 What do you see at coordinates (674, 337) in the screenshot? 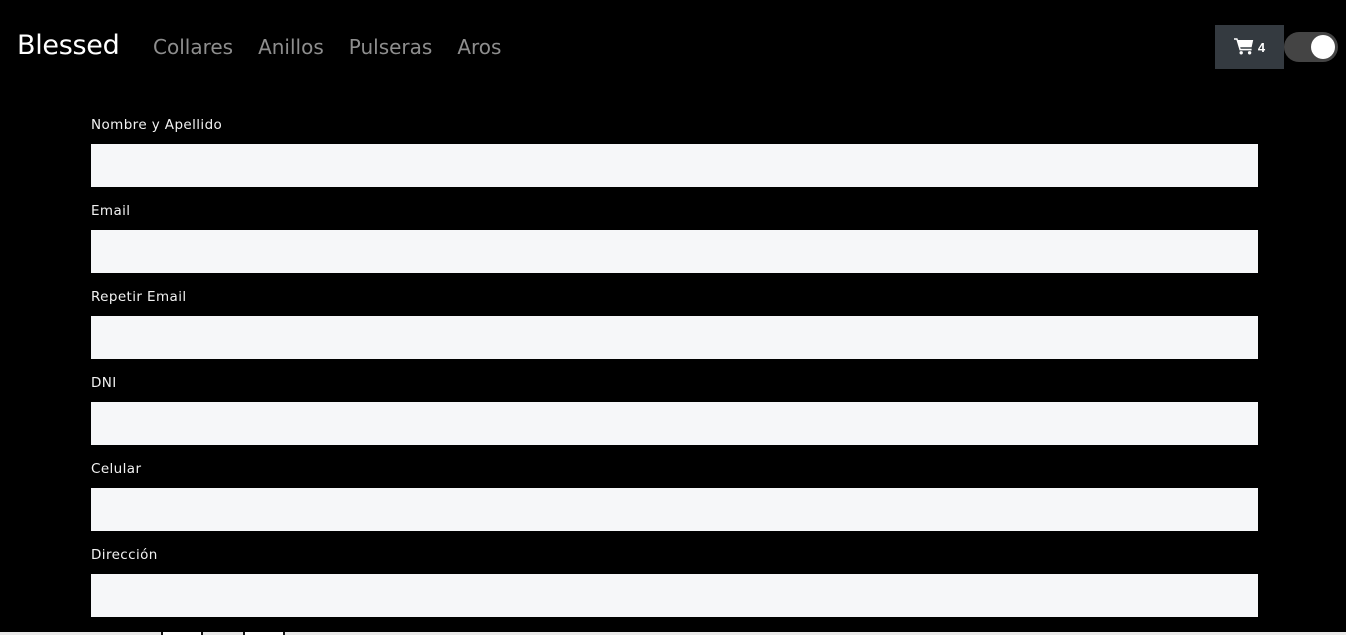
I see `repetir-email-input` at bounding box center [674, 337].